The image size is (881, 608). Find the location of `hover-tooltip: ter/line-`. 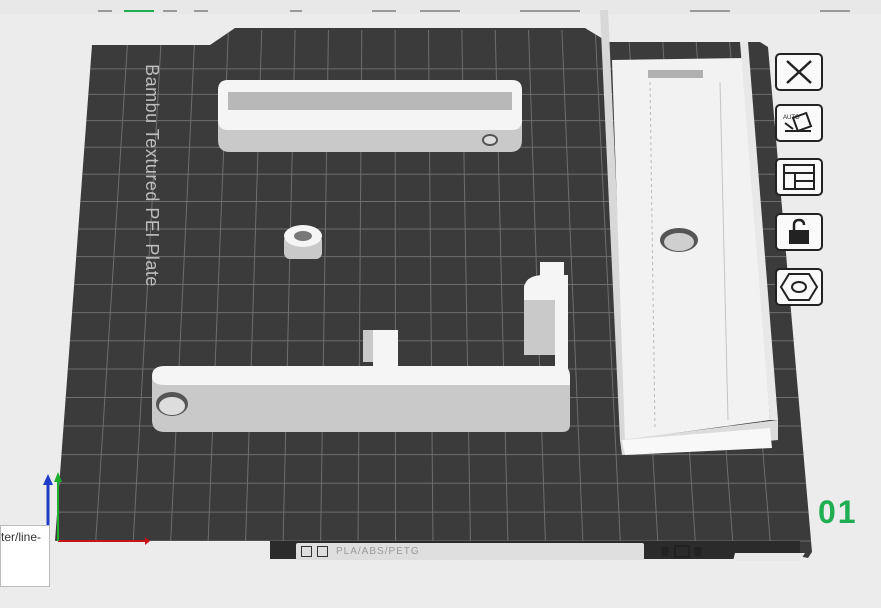

hover-tooltip: ter/line- is located at coordinates (25, 556).